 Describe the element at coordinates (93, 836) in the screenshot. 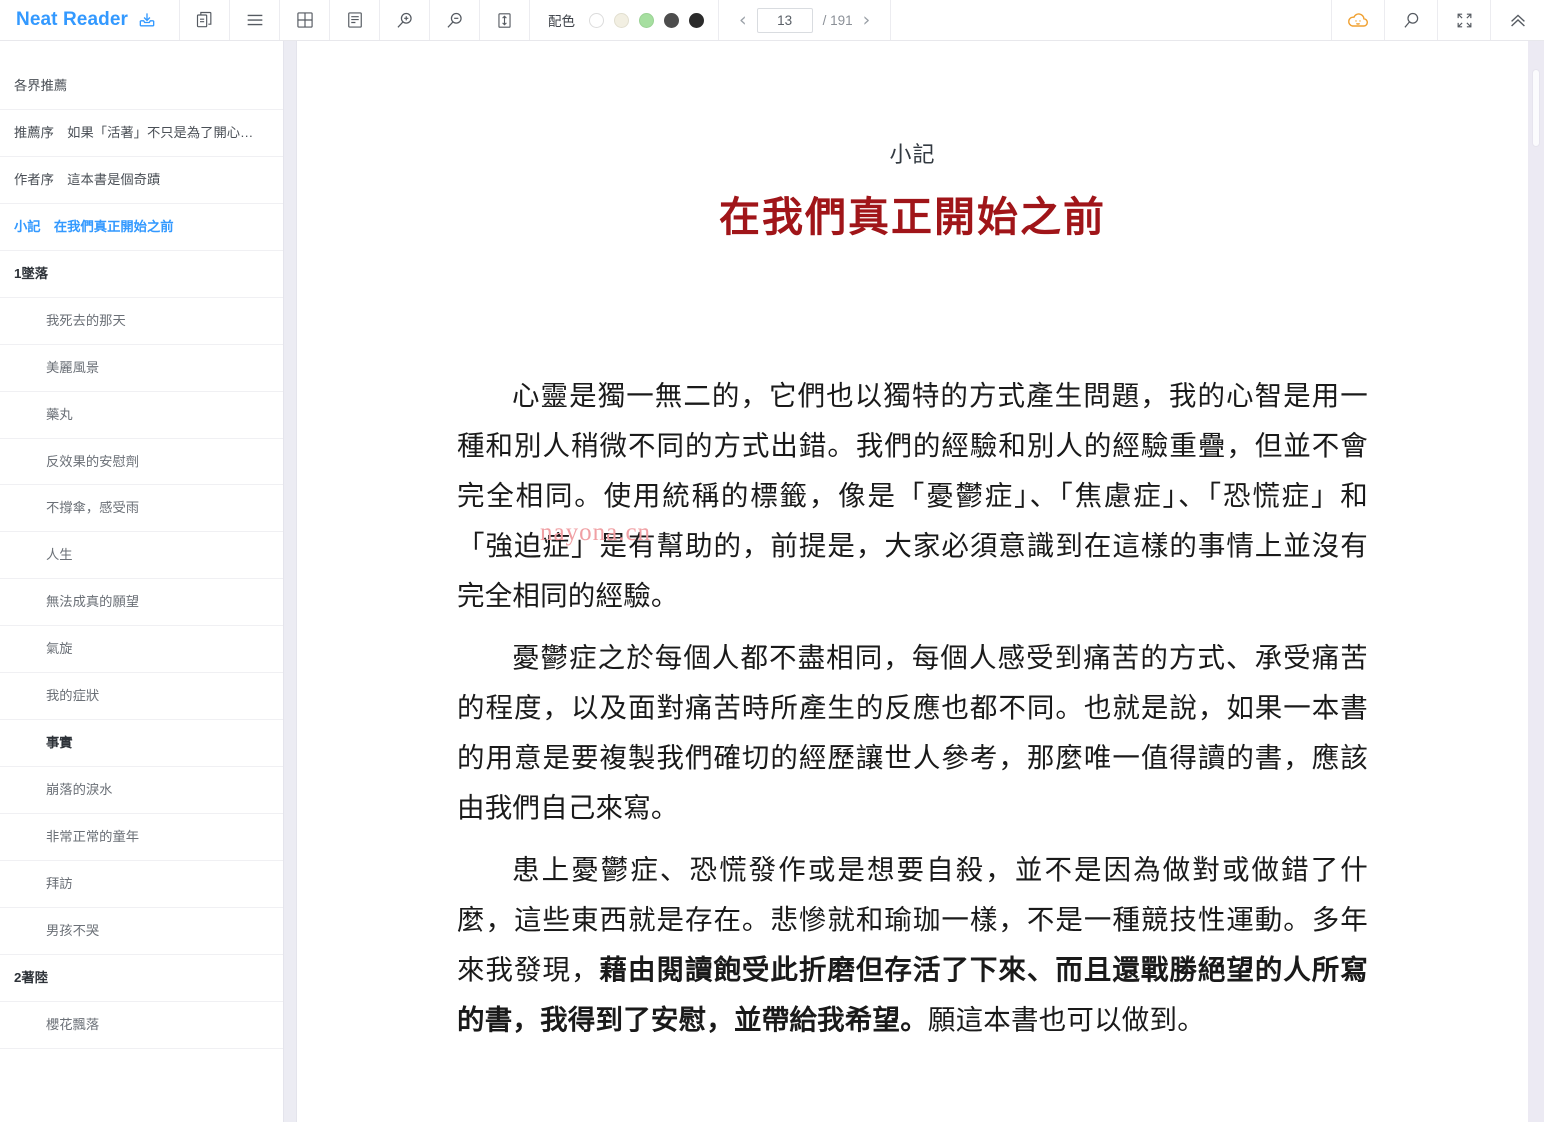

I see `sidebar-item-label: 非常正常的童年` at that location.